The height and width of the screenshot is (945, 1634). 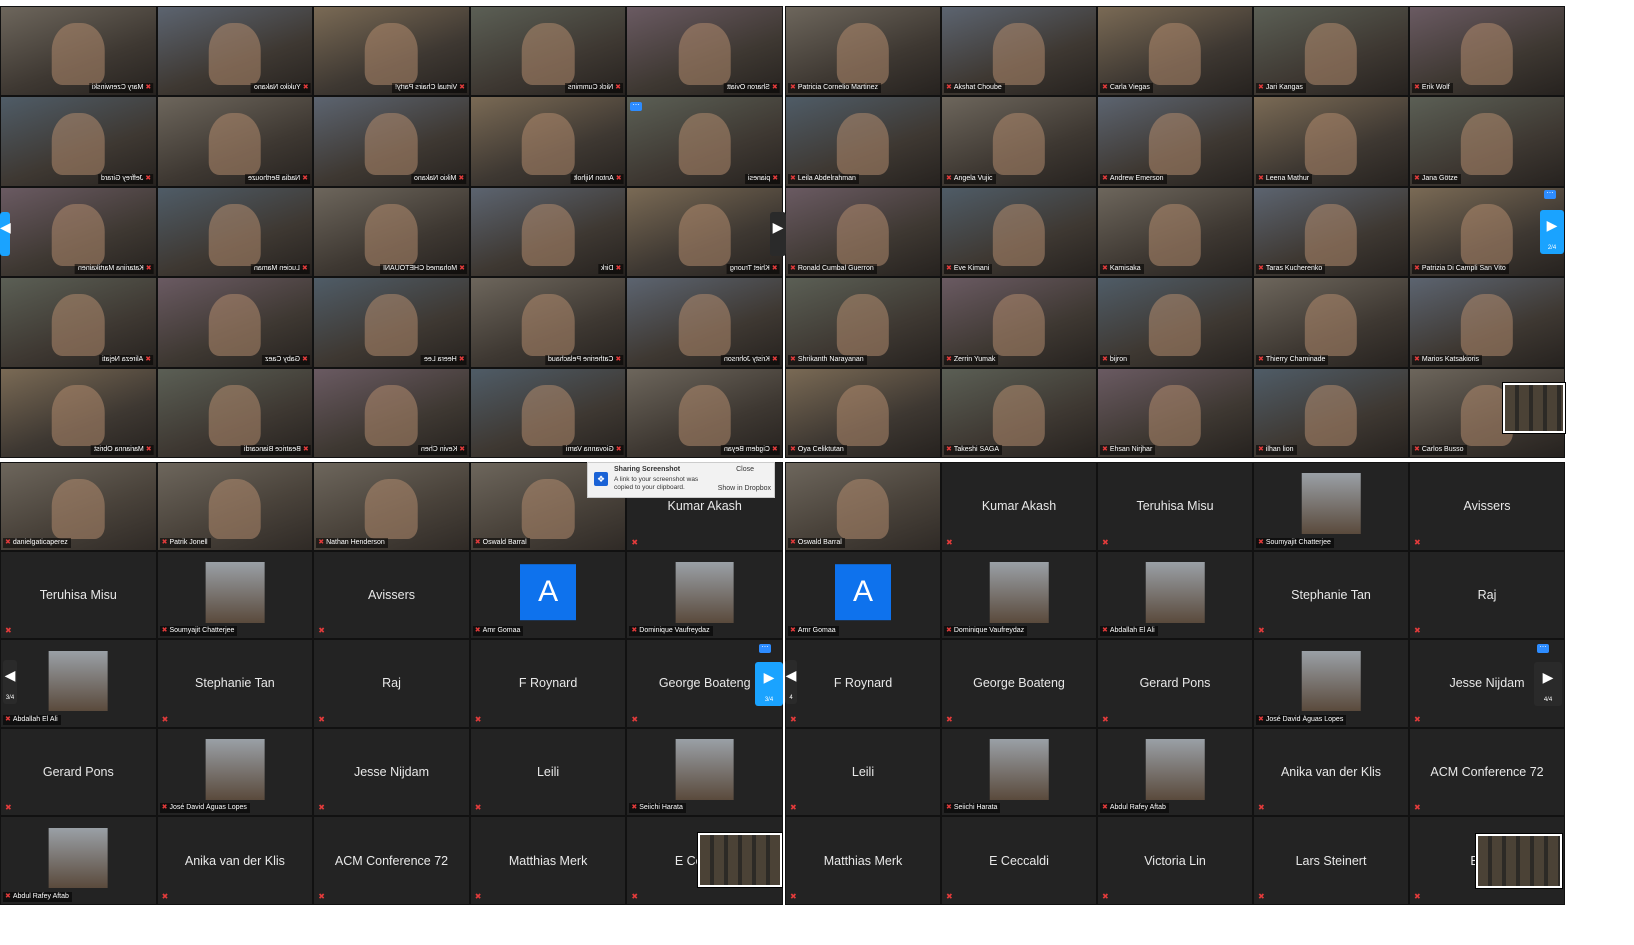 What do you see at coordinates (1175, 232) in the screenshot?
I see `participant-tile: ✖ Kamisaka` at bounding box center [1175, 232].